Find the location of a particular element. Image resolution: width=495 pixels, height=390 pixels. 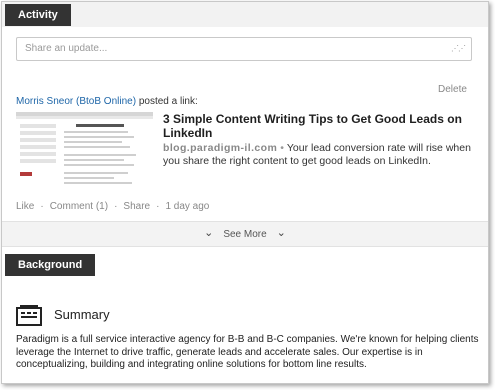

comment-link: Comment (1) is located at coordinates (79, 206).